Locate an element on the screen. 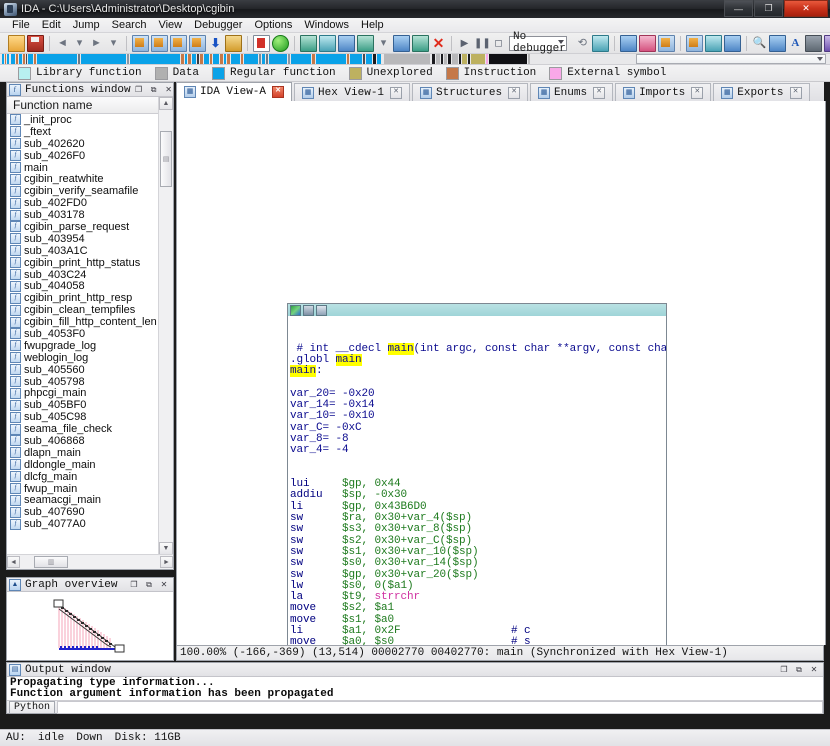 The image size is (830, 746). function-list-item: f _init_proc is located at coordinates (83, 120).